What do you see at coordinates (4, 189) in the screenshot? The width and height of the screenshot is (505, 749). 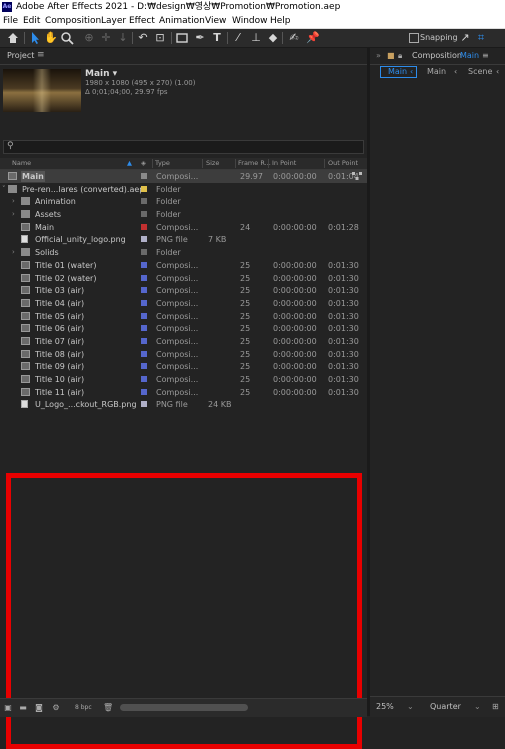 I see `expand-toggle-icon: ˅` at bounding box center [4, 189].